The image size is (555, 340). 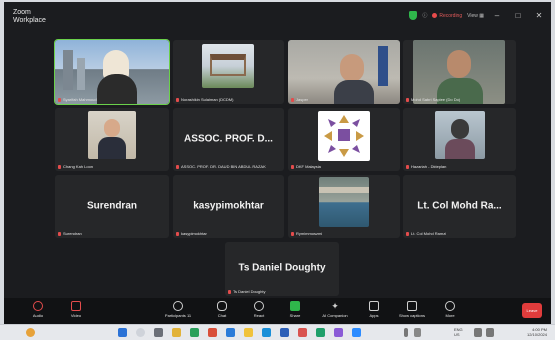 I want to click on participant-tile: Norashikin Sulaiman (DCDM), so click(x=228, y=72).